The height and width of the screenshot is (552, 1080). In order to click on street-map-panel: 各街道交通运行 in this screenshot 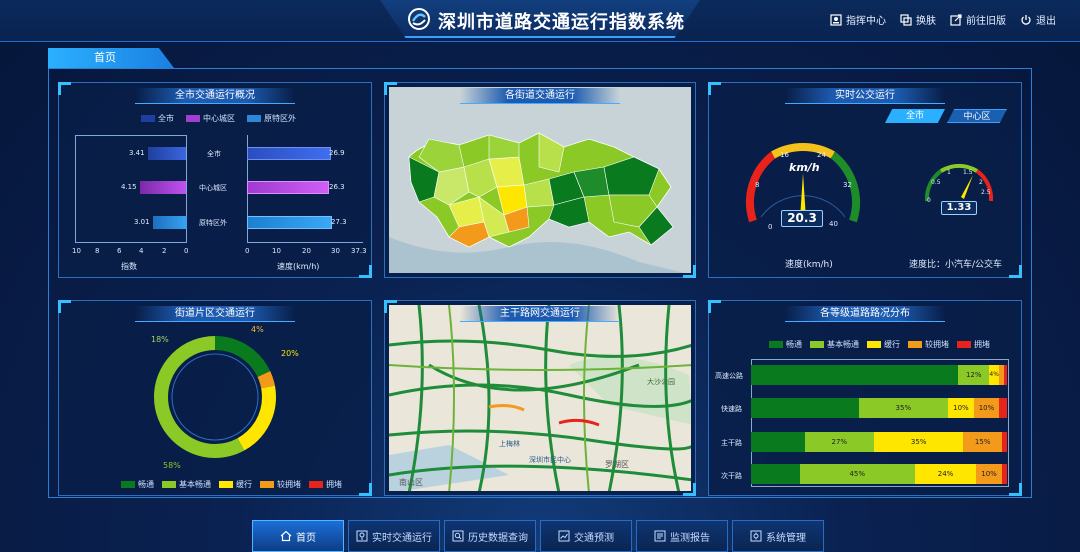, I will do `click(540, 180)`.